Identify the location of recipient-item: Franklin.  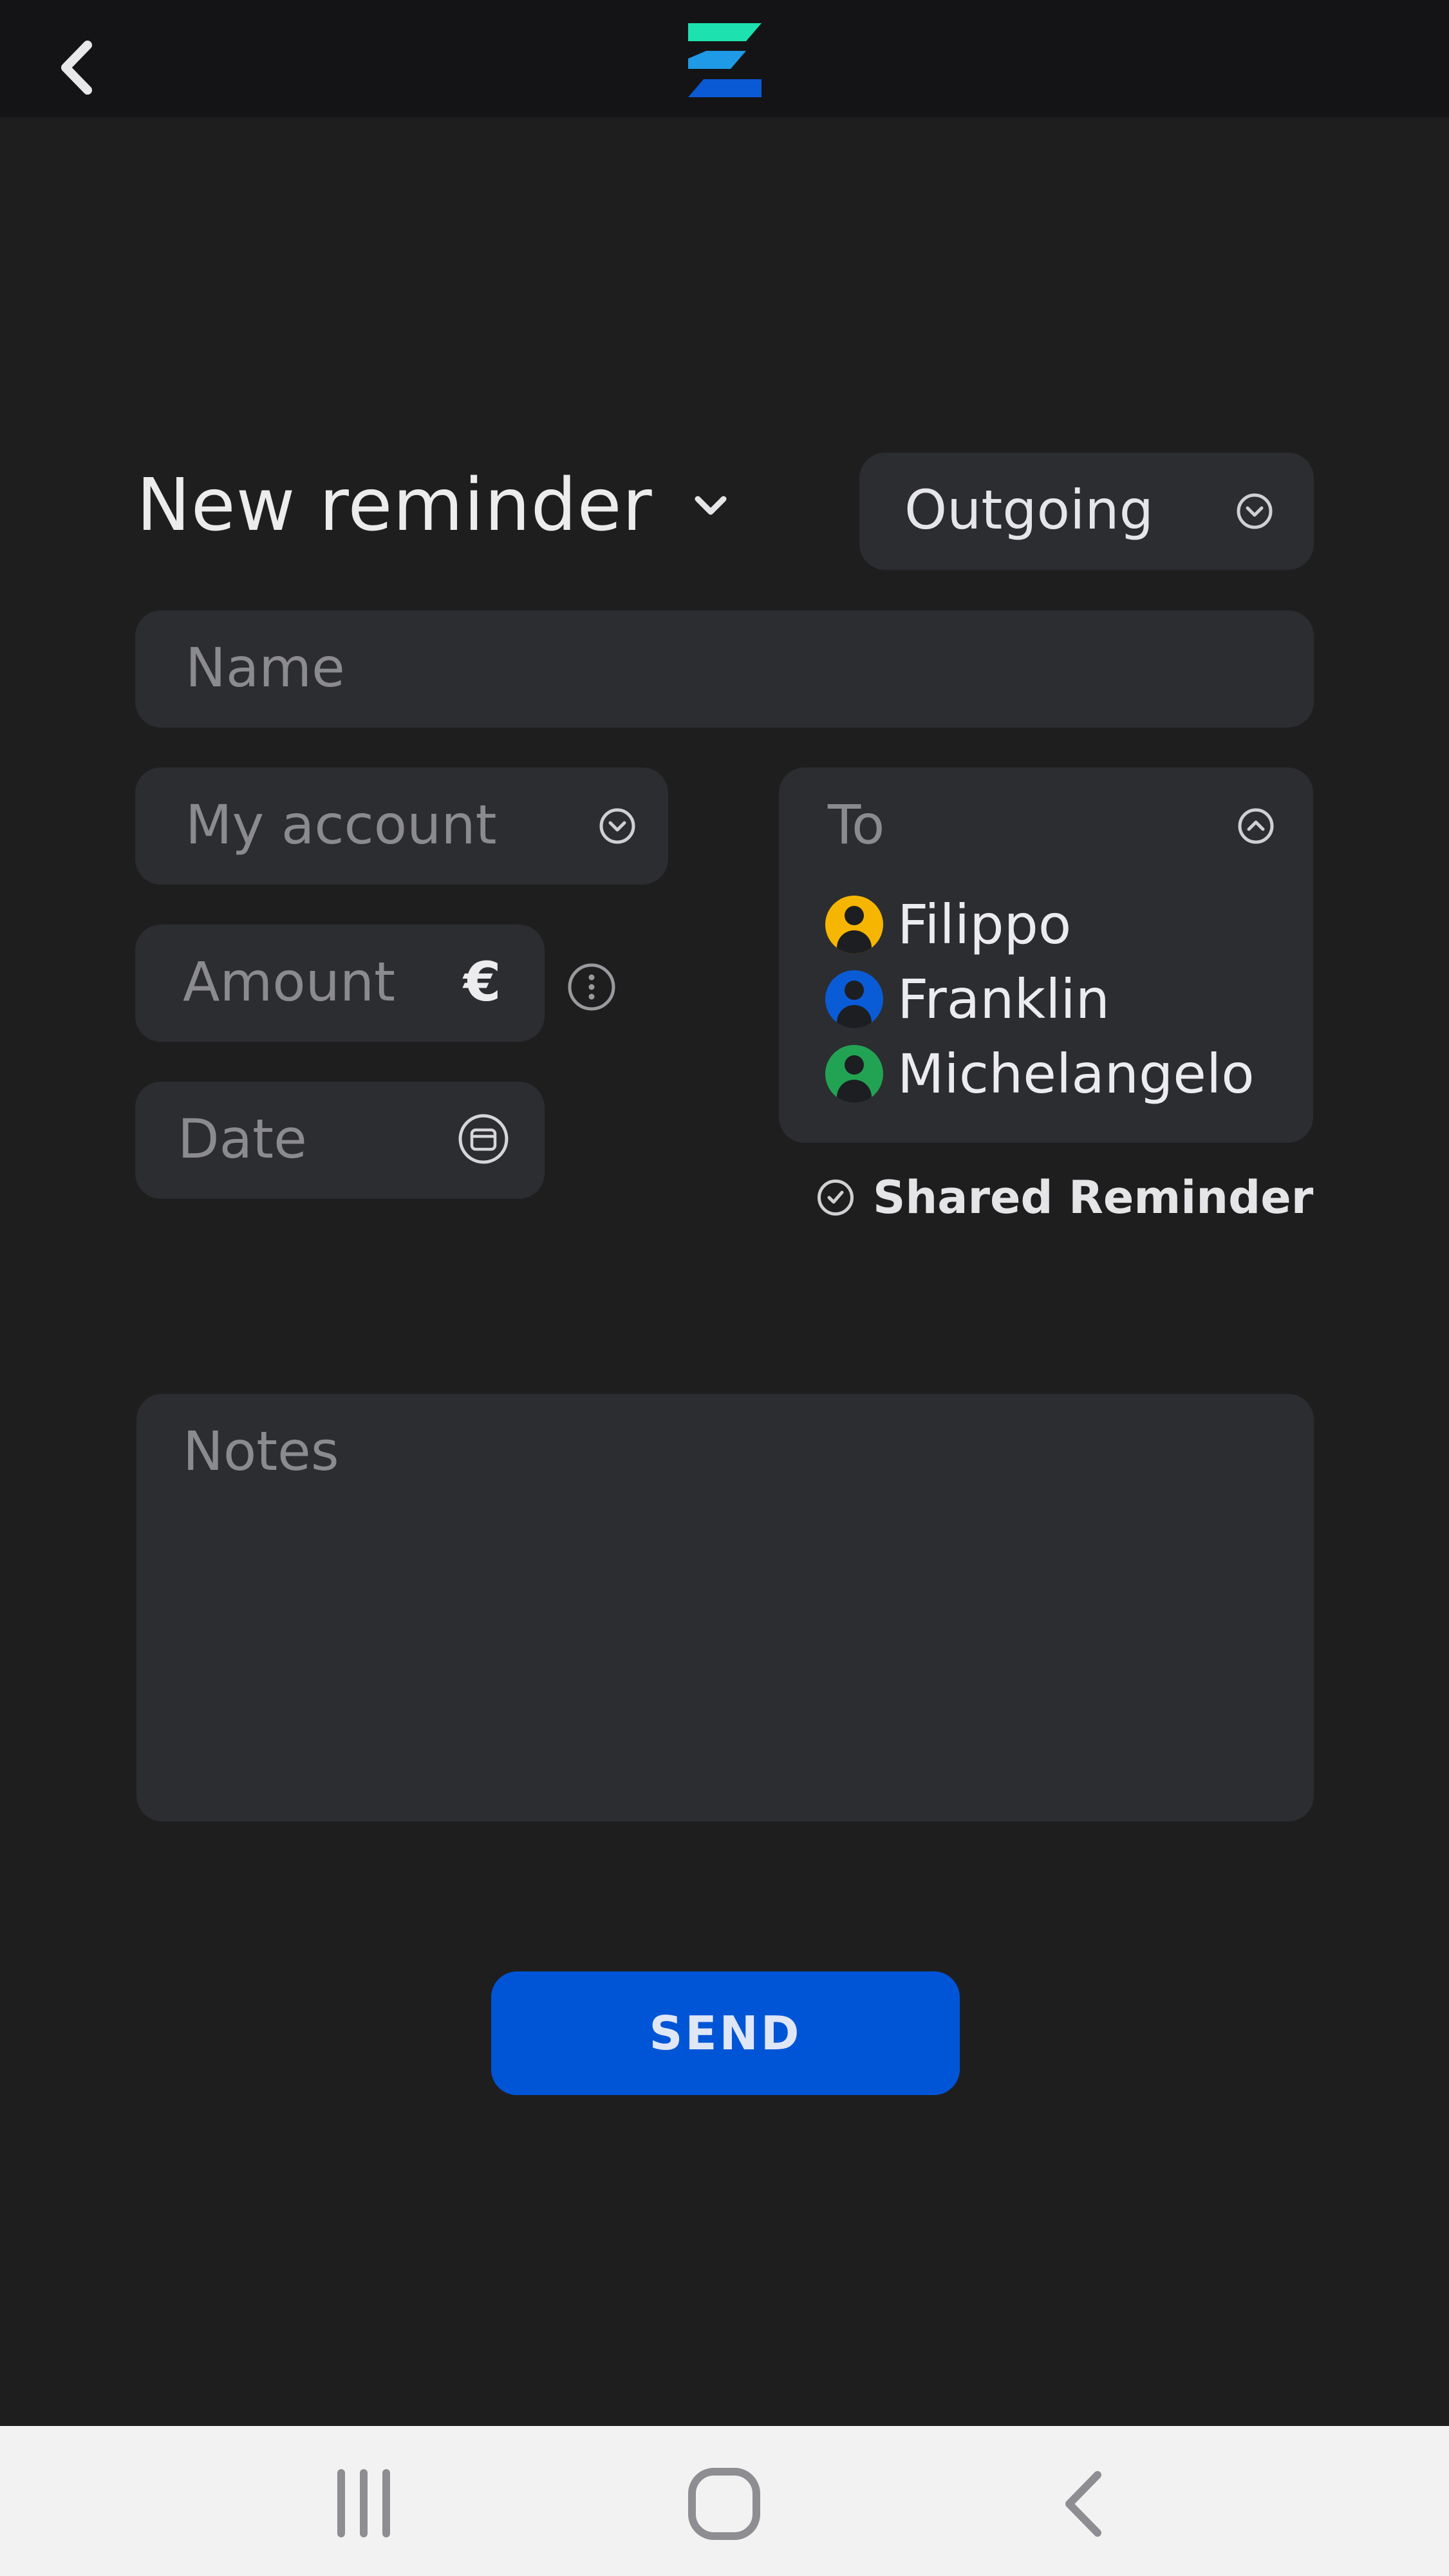
(967, 999).